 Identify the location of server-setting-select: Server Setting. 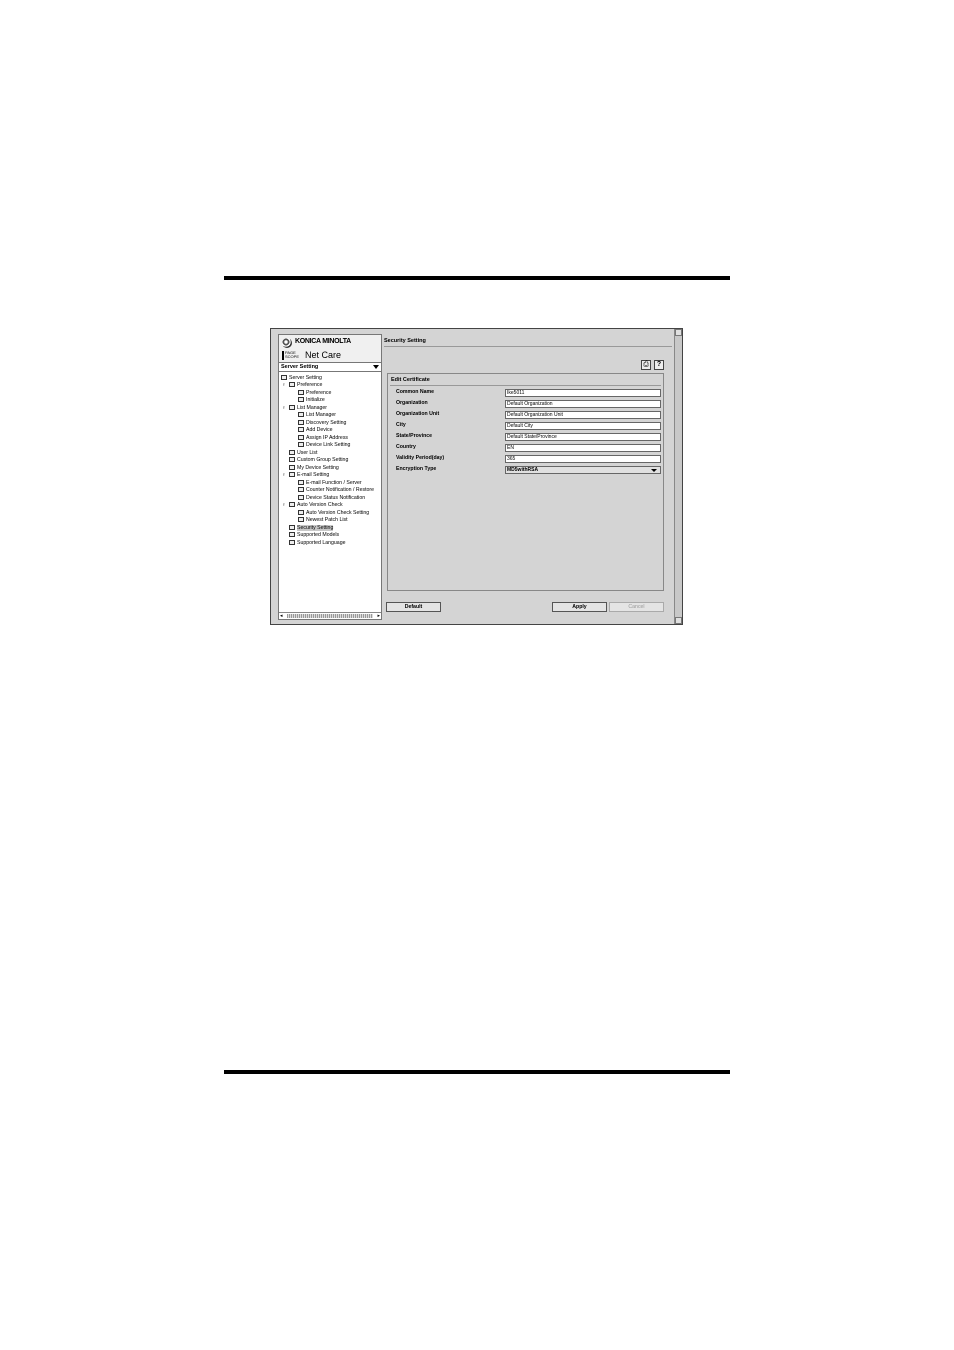
(330, 367).